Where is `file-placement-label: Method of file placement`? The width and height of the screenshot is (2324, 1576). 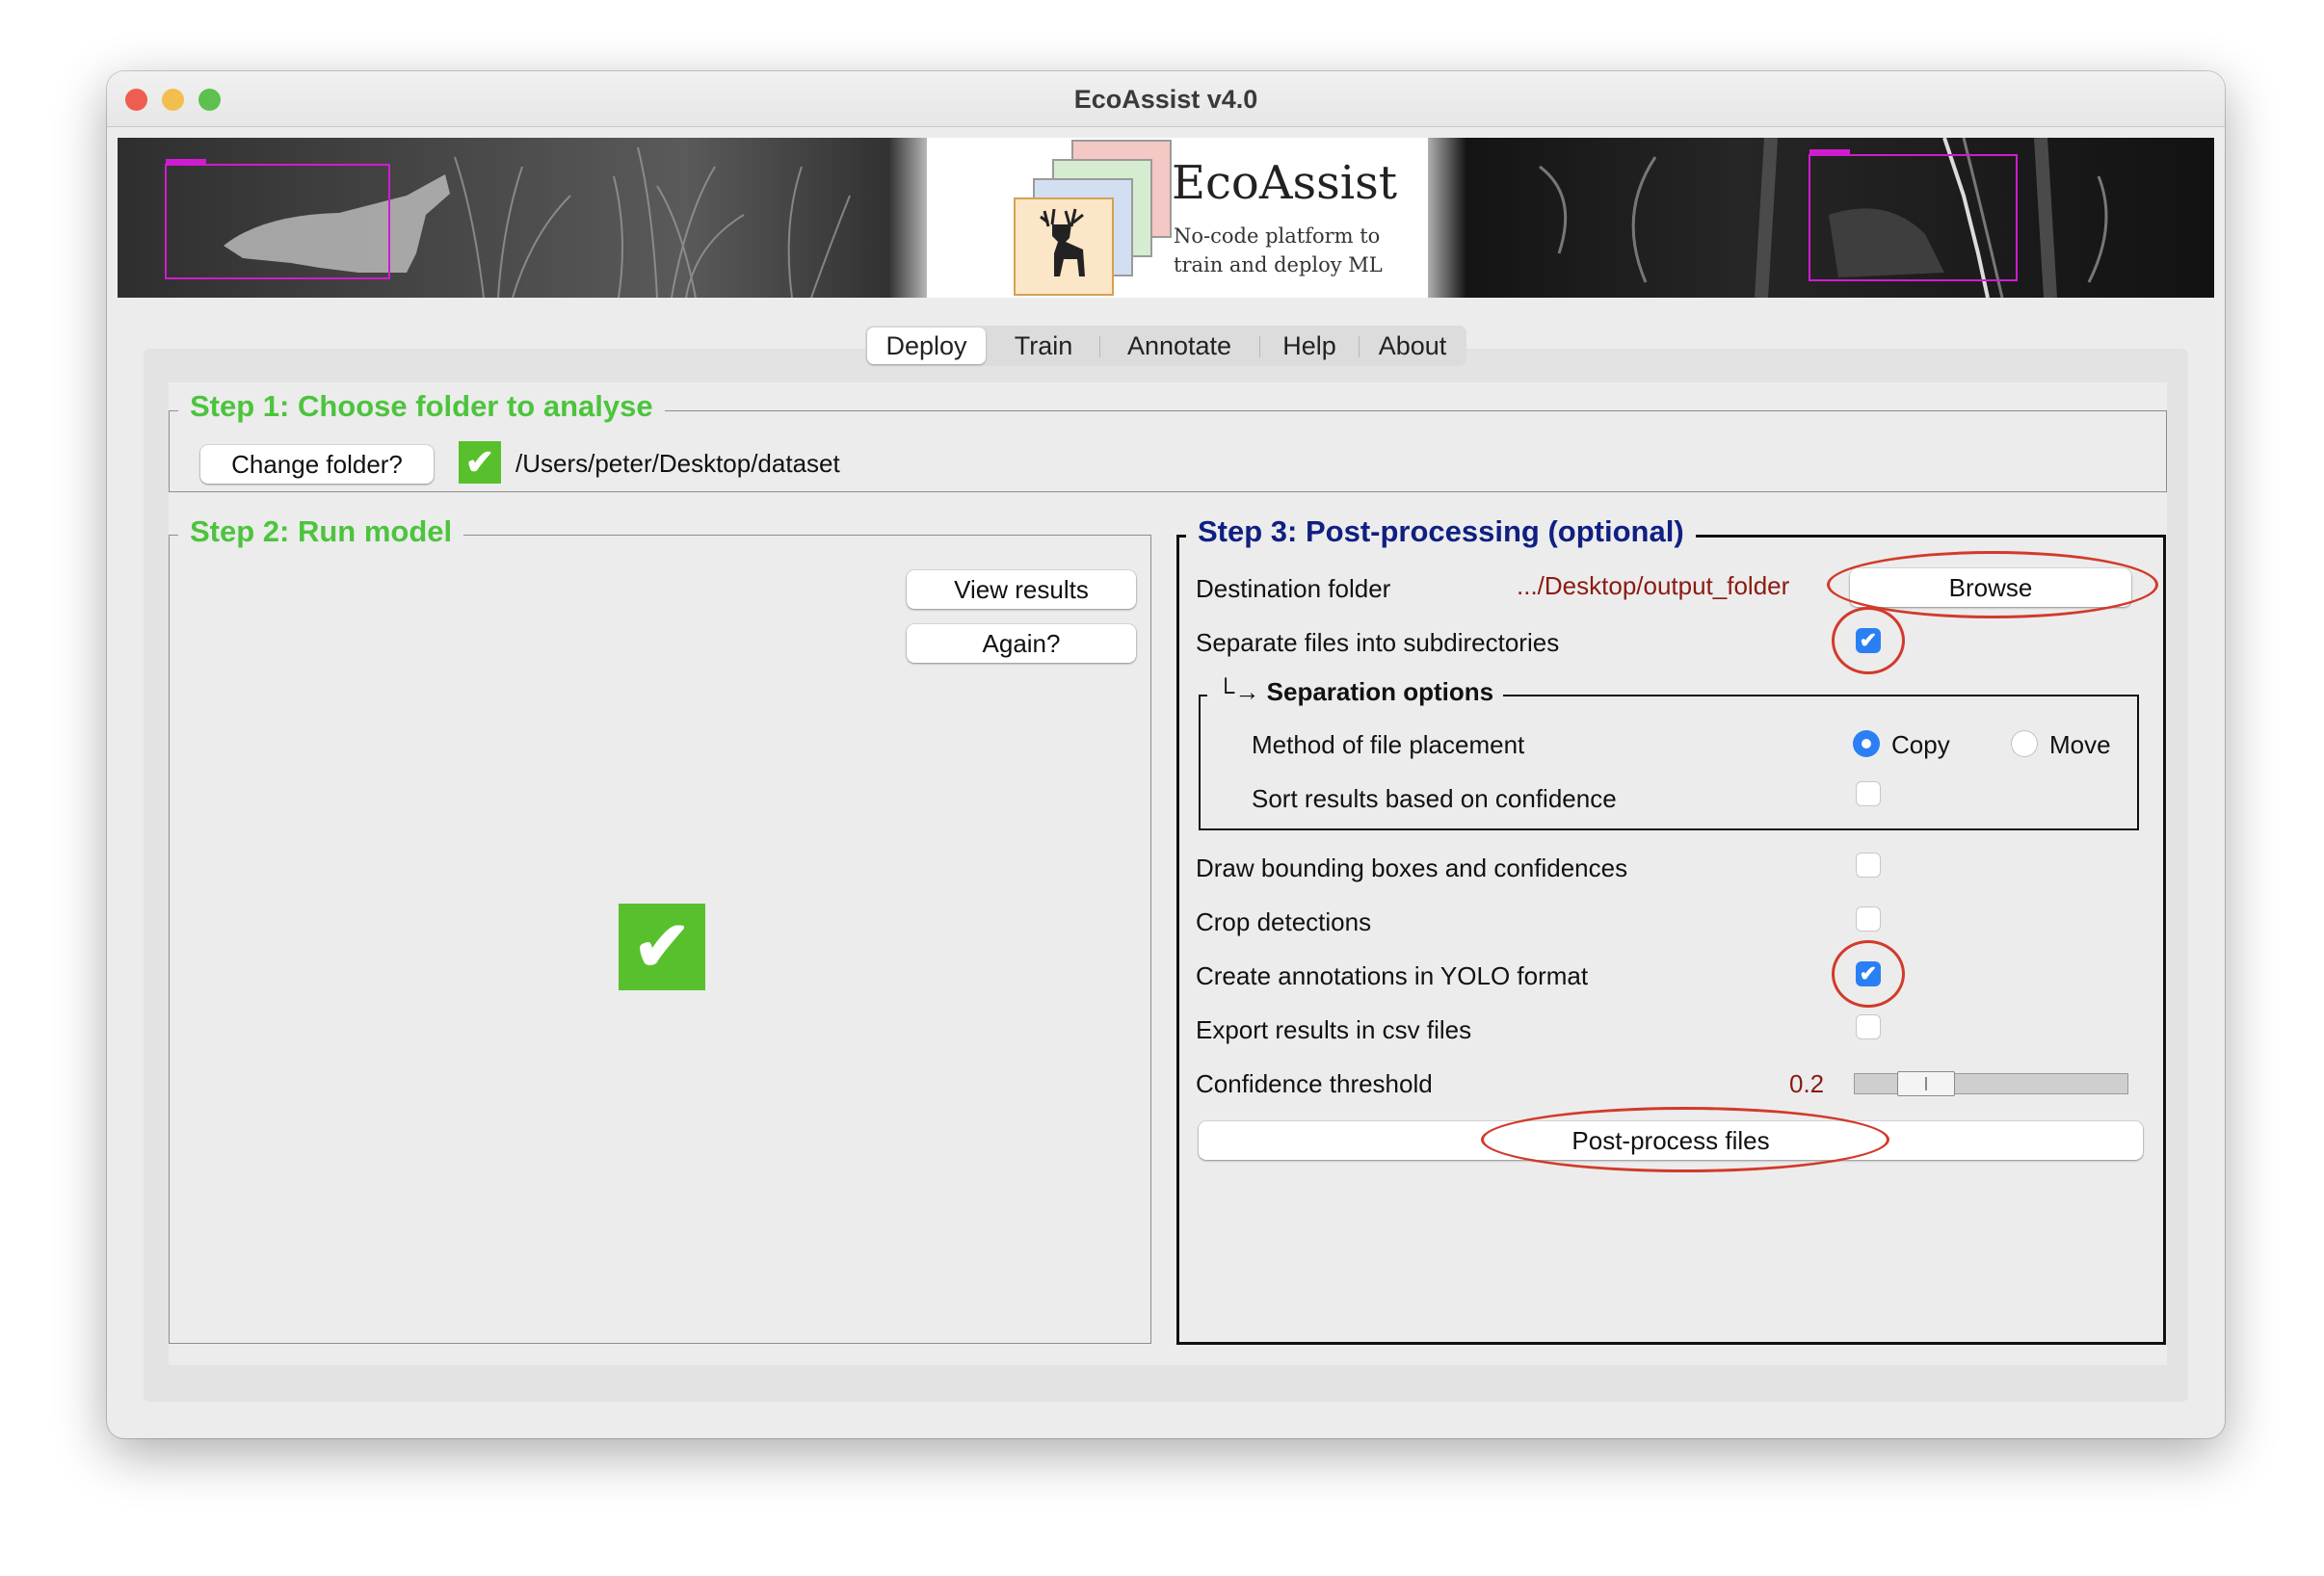 file-placement-label: Method of file placement is located at coordinates (1389, 744).